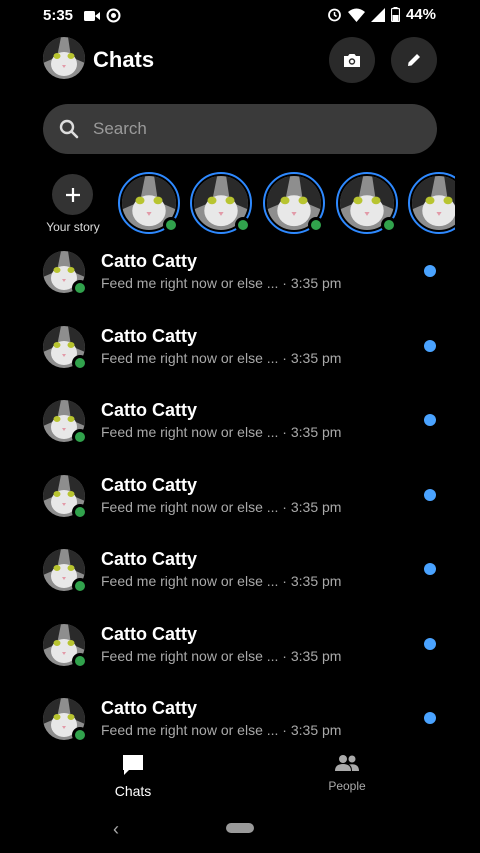 This screenshot has height=853, width=480. What do you see at coordinates (69, 129) in the screenshot?
I see `search-icon` at bounding box center [69, 129].